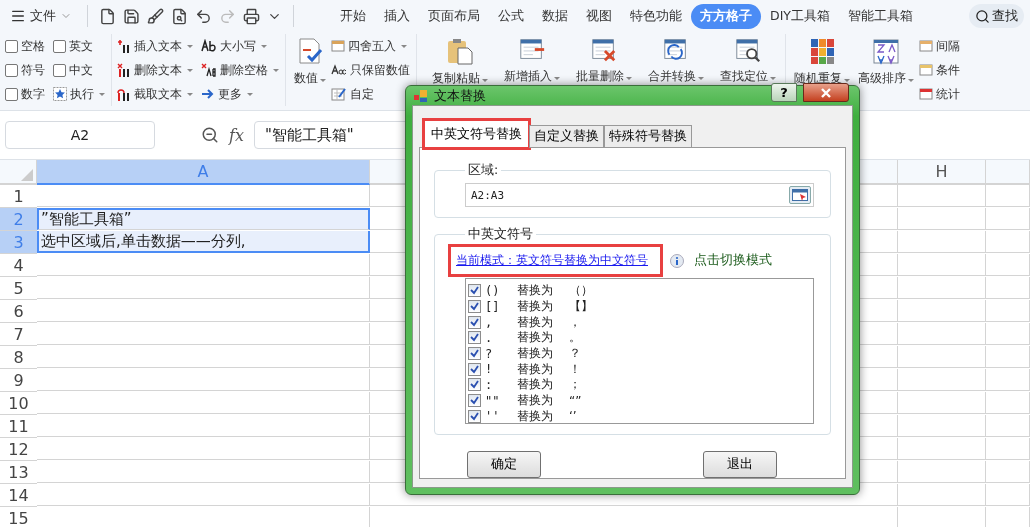 The image size is (1030, 527). What do you see at coordinates (203, 219) in the screenshot?
I see `table-cell: ”智能工具箱”` at bounding box center [203, 219].